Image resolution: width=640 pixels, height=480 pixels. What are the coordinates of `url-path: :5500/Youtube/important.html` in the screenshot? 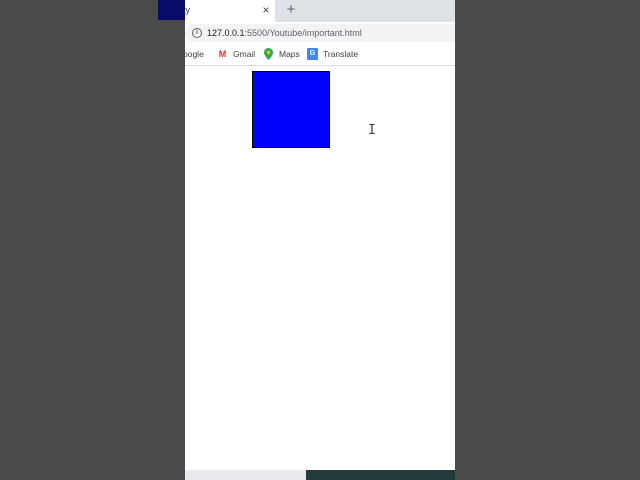 It's located at (303, 33).